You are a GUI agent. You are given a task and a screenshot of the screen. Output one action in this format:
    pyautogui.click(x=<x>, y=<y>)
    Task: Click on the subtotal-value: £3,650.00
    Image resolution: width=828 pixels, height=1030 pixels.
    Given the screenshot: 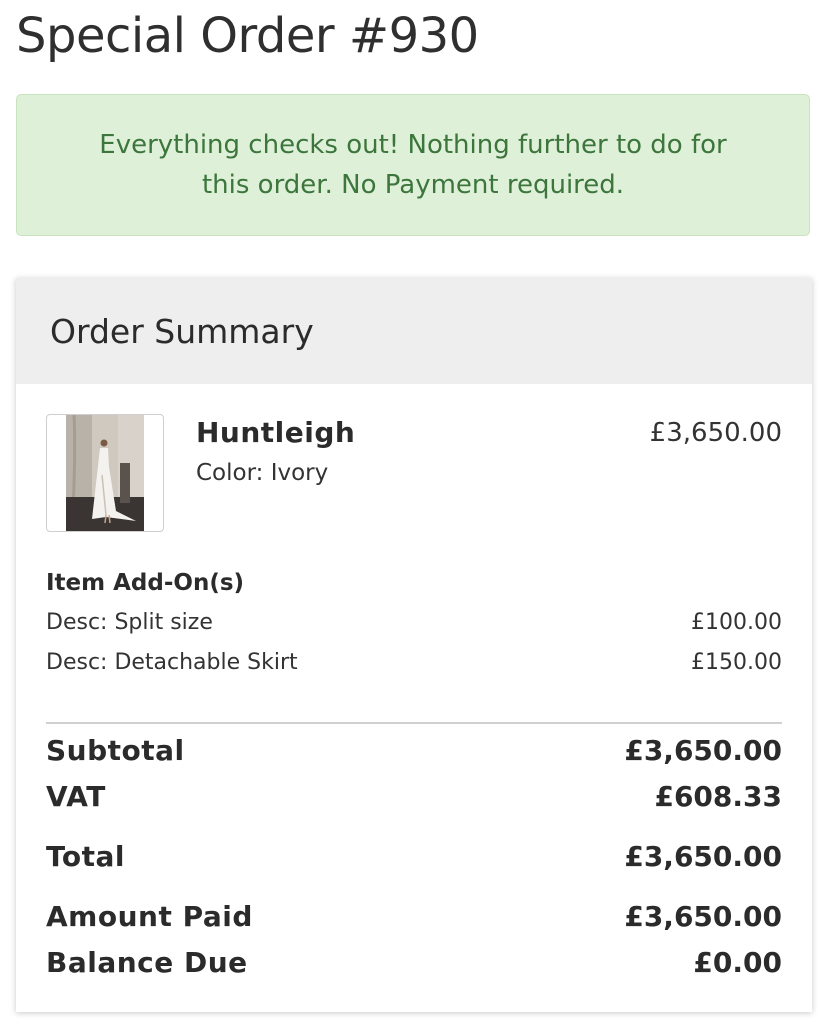 What is the action you would take?
    pyautogui.click(x=703, y=750)
    